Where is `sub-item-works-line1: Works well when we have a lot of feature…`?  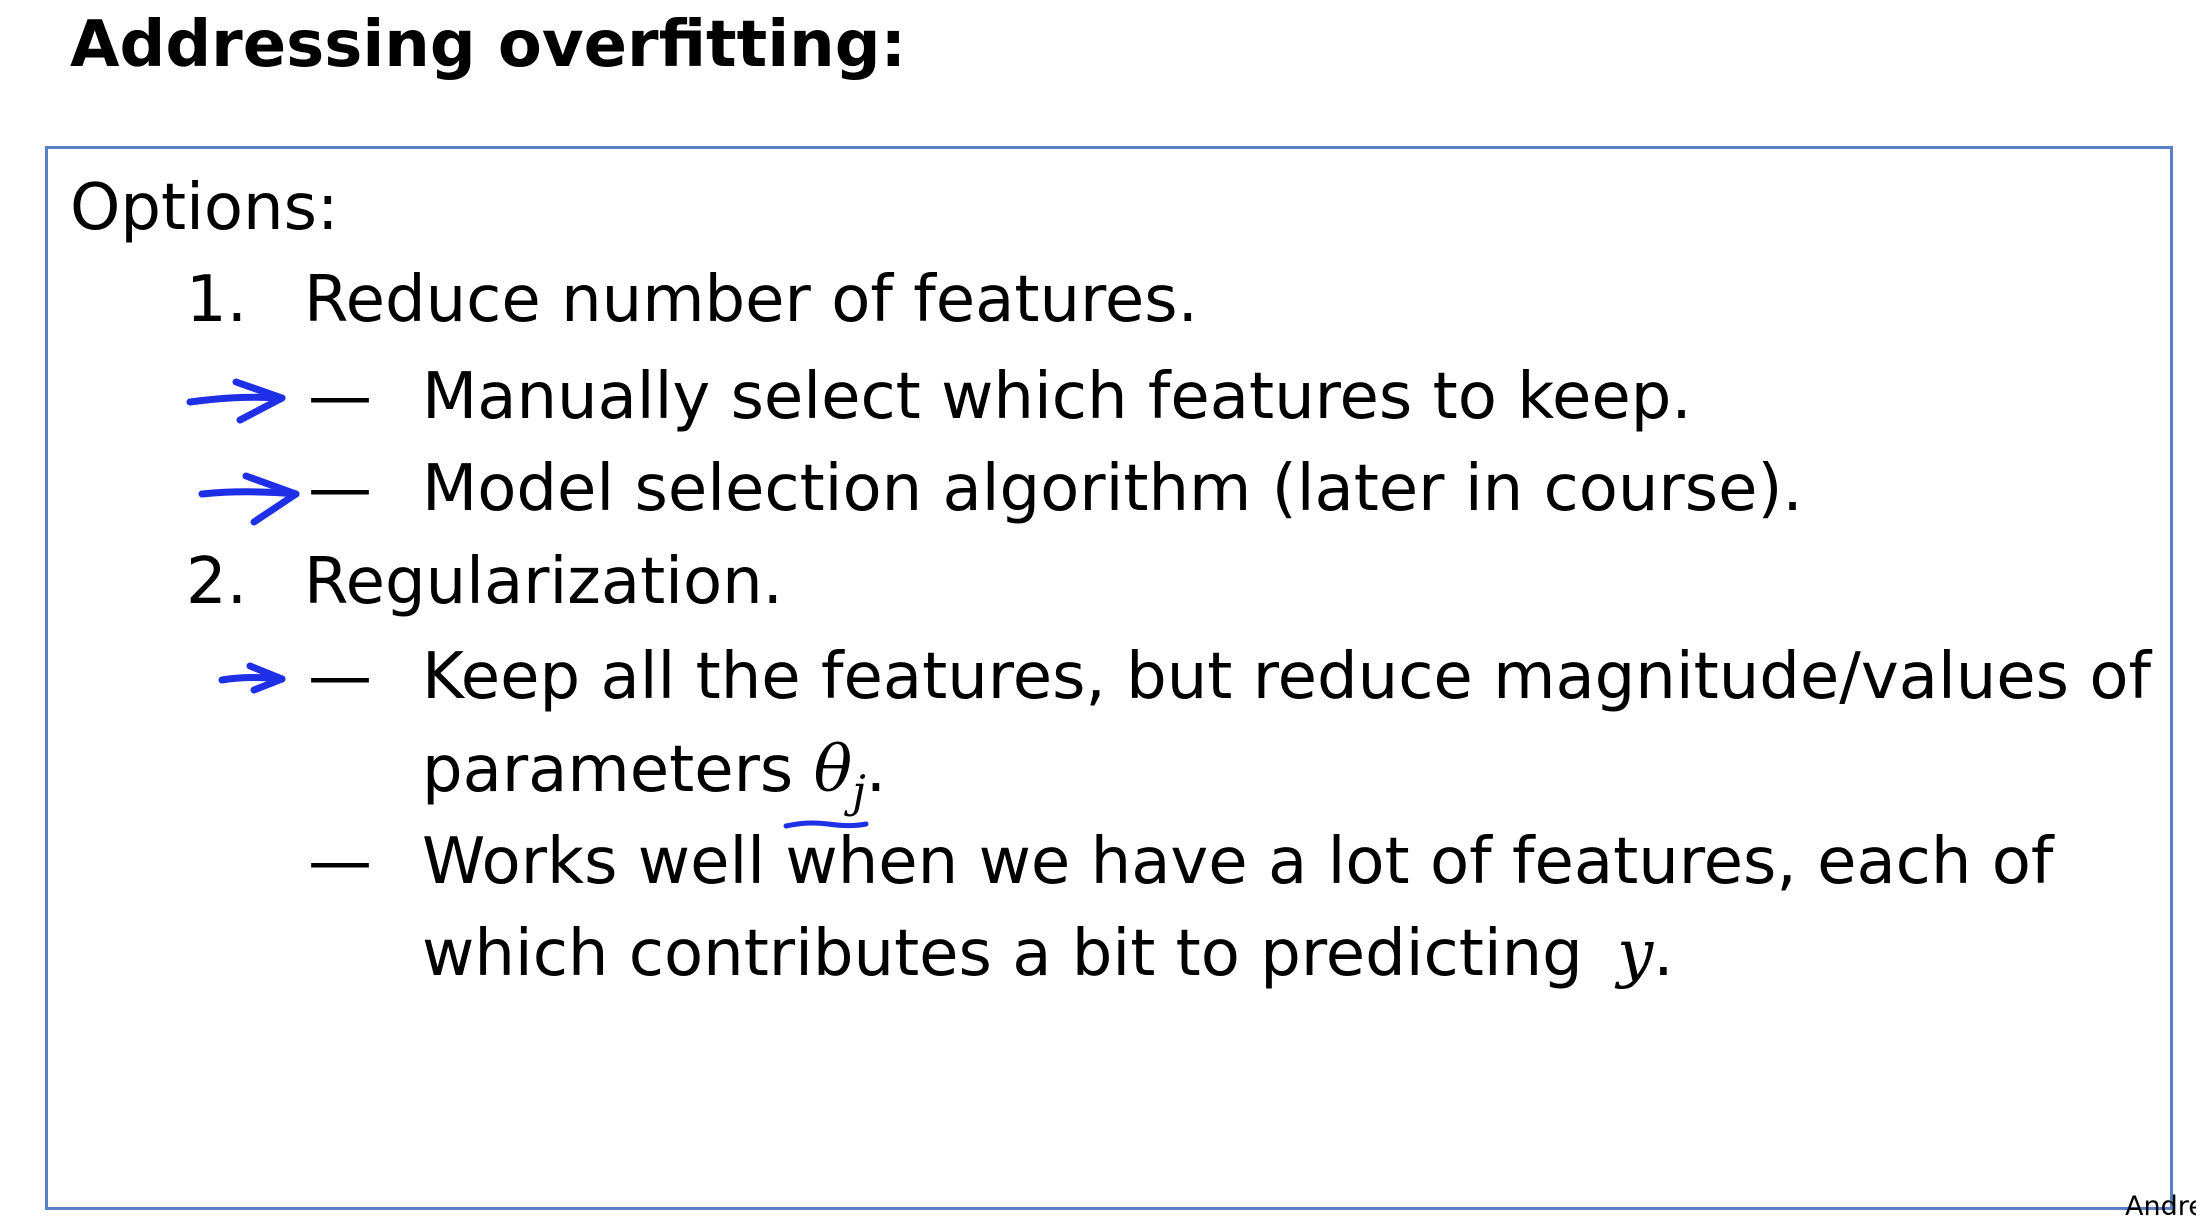
sub-item-works-line1: Works well when we have a lot of feature… is located at coordinates (1238, 862).